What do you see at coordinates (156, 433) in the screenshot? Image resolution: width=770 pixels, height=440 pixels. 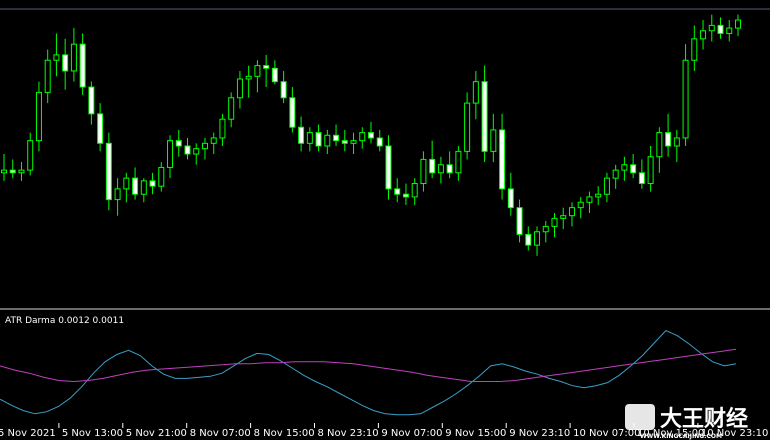 I see `x-tick-label: 5 Nov 21:00` at bounding box center [156, 433].